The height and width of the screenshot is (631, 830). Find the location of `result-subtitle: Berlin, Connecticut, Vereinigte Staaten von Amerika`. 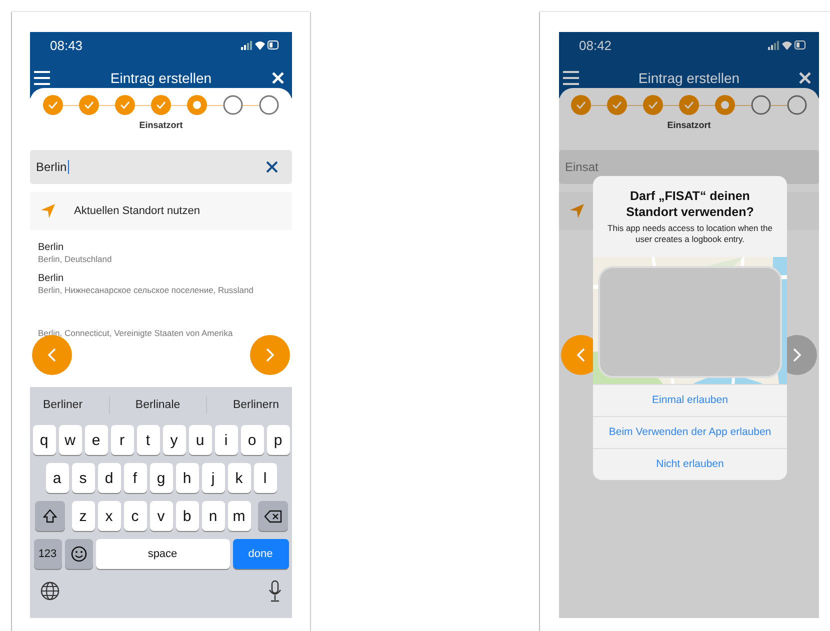

result-subtitle: Berlin, Connecticut, Vereinigte Staaten von Amerika is located at coordinates (135, 333).